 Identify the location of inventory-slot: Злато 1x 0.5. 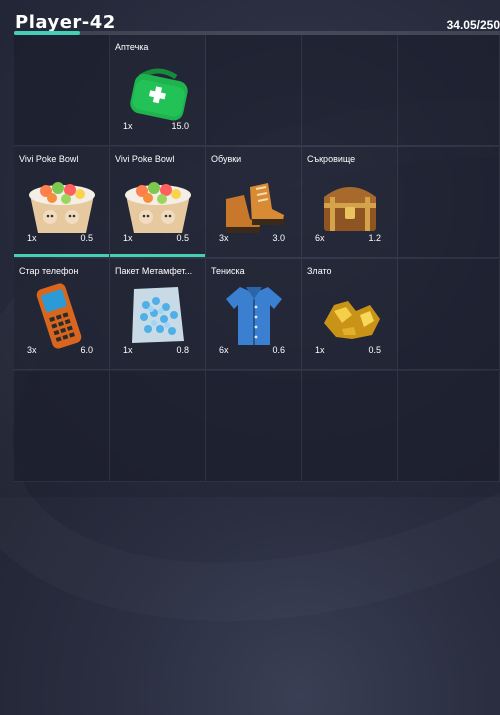
(350, 314).